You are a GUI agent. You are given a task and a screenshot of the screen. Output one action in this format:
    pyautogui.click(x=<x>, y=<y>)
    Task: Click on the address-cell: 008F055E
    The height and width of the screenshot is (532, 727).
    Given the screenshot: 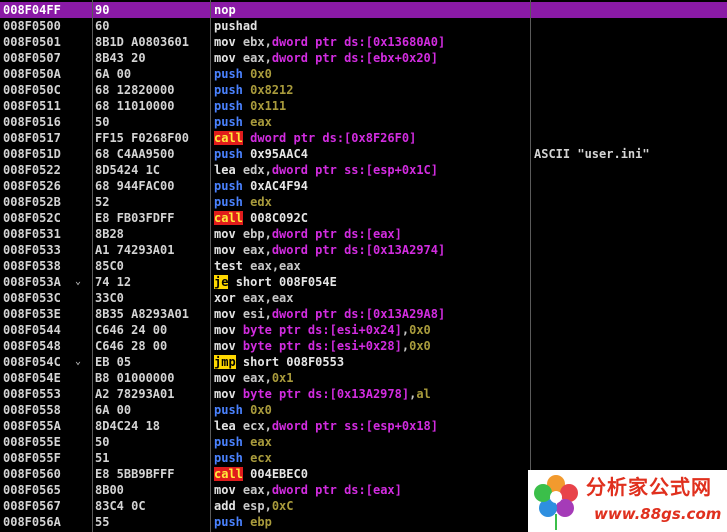 What is the action you would take?
    pyautogui.click(x=32, y=442)
    